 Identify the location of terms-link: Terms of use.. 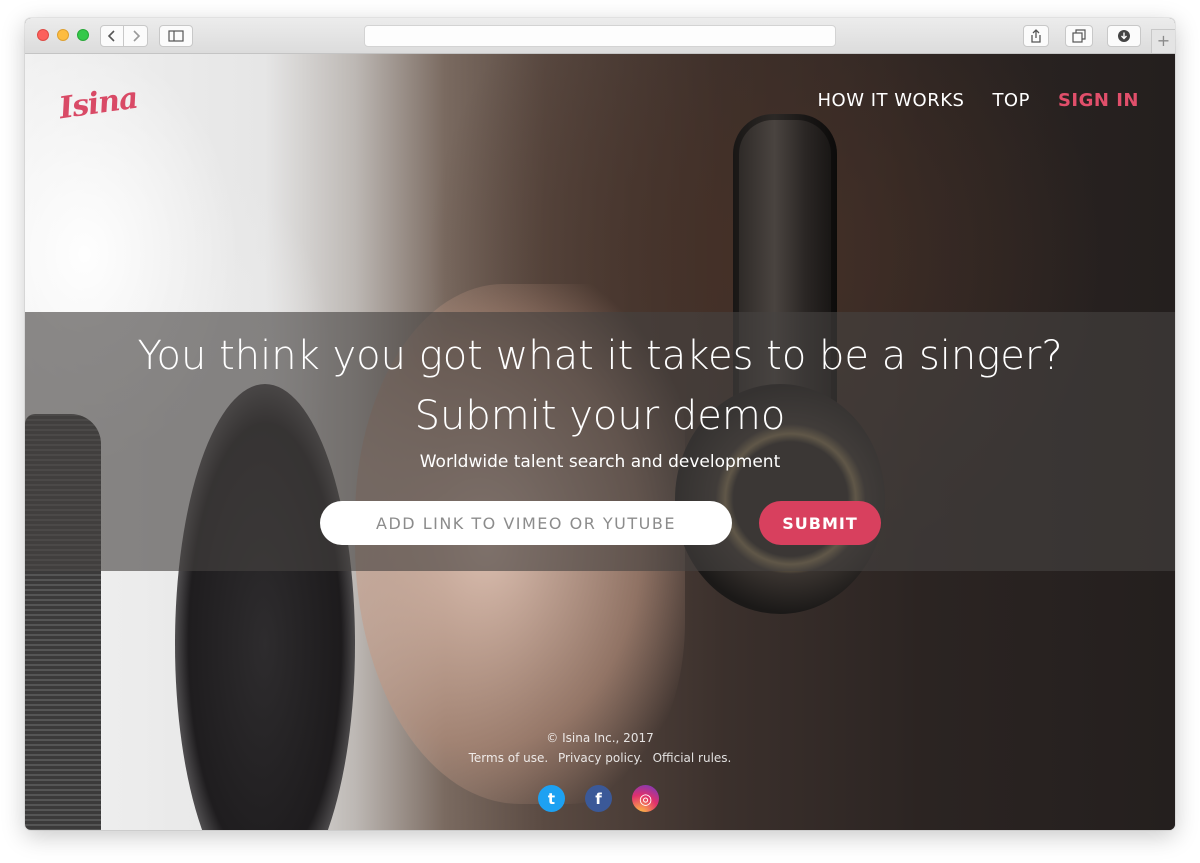
(509, 758).